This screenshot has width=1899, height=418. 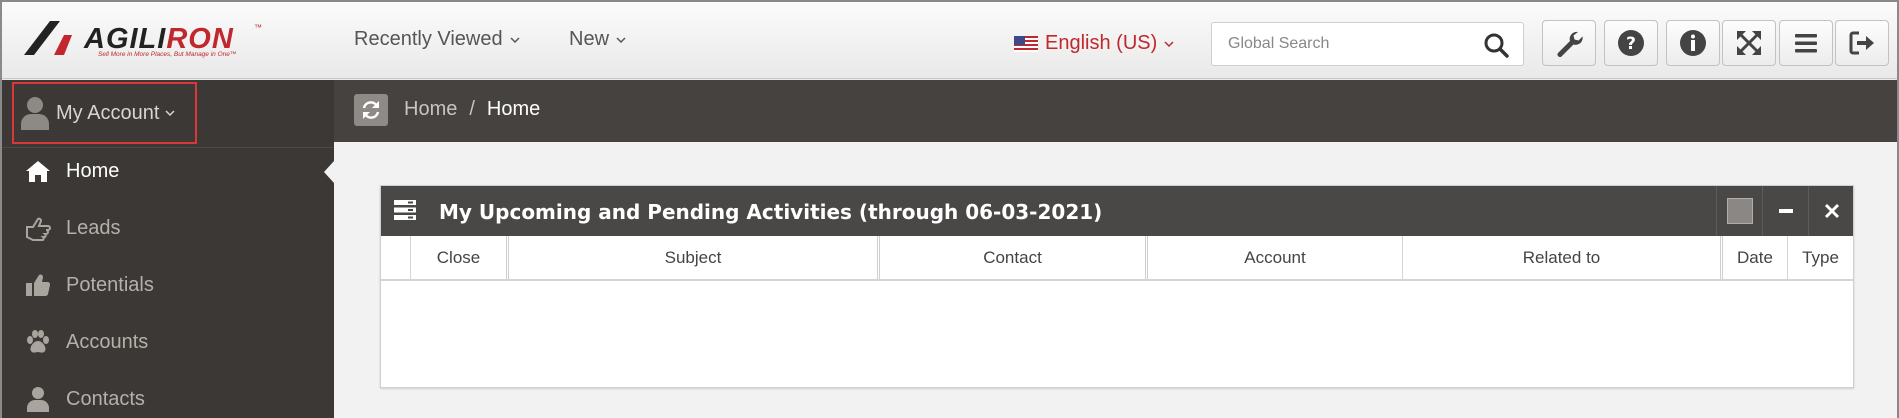 What do you see at coordinates (48, 38) in the screenshot?
I see `logo-mark-icon` at bounding box center [48, 38].